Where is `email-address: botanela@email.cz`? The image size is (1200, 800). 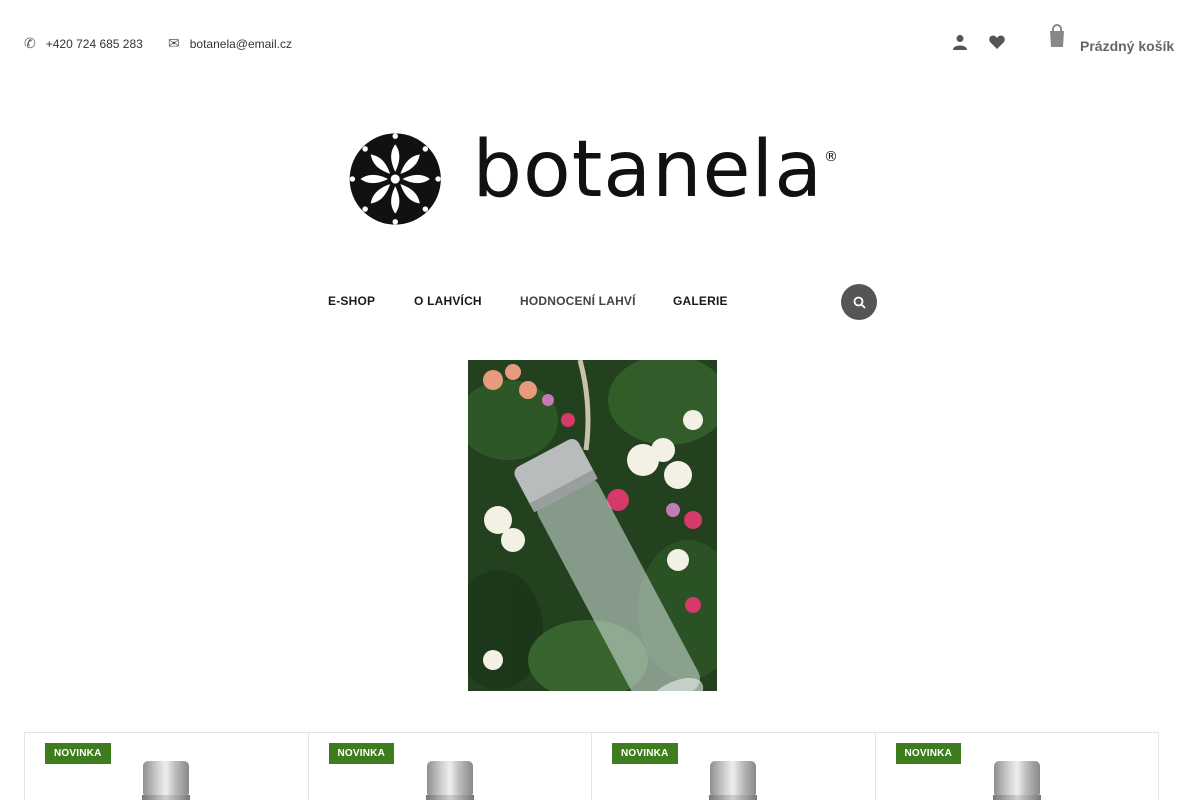
email-address: botanela@email.cz is located at coordinates (241, 44).